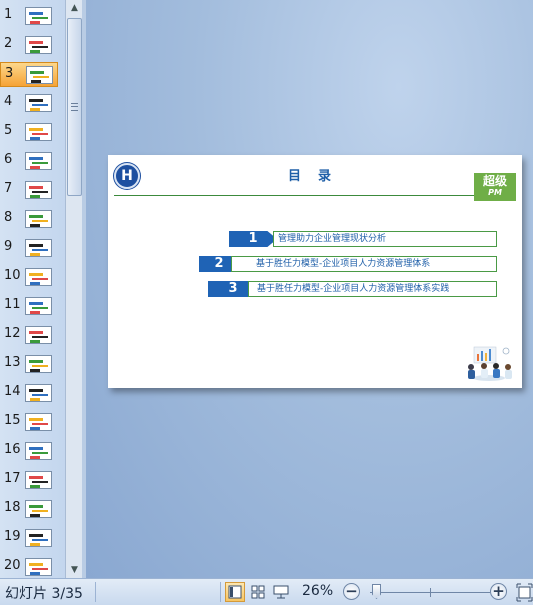 The height and width of the screenshot is (605, 533). I want to click on scroll-thumb, so click(74, 107).